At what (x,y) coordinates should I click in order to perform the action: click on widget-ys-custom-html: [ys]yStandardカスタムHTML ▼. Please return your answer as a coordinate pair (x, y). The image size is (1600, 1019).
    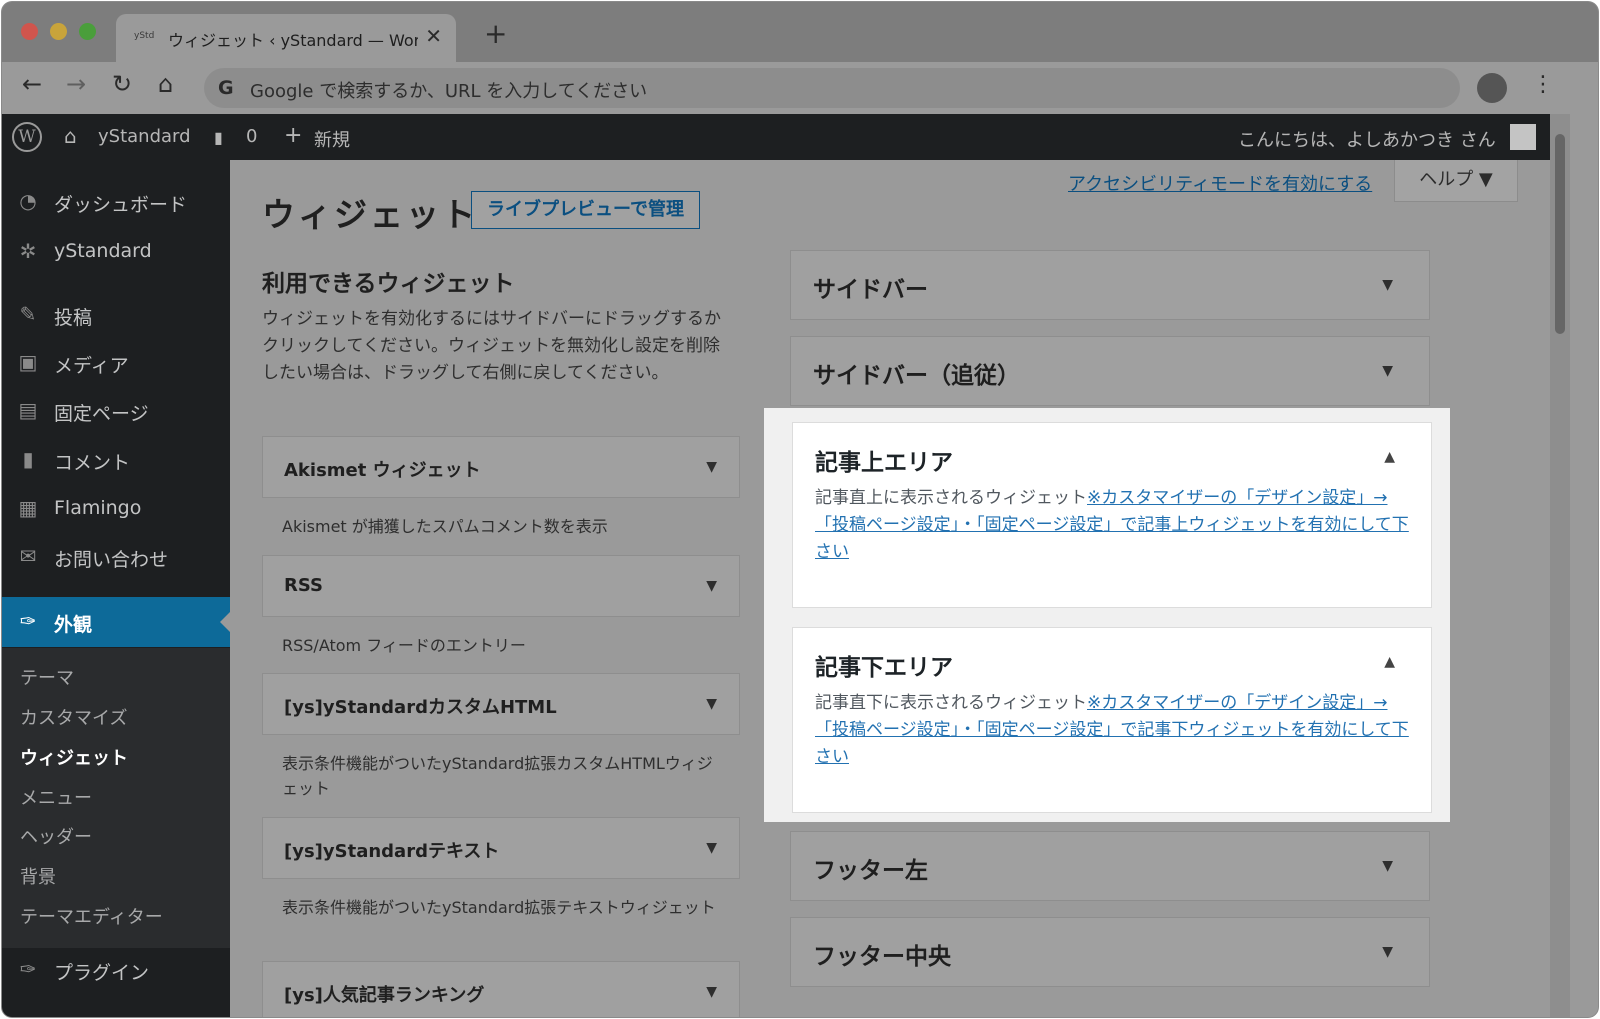
    Looking at the image, I should click on (501, 704).